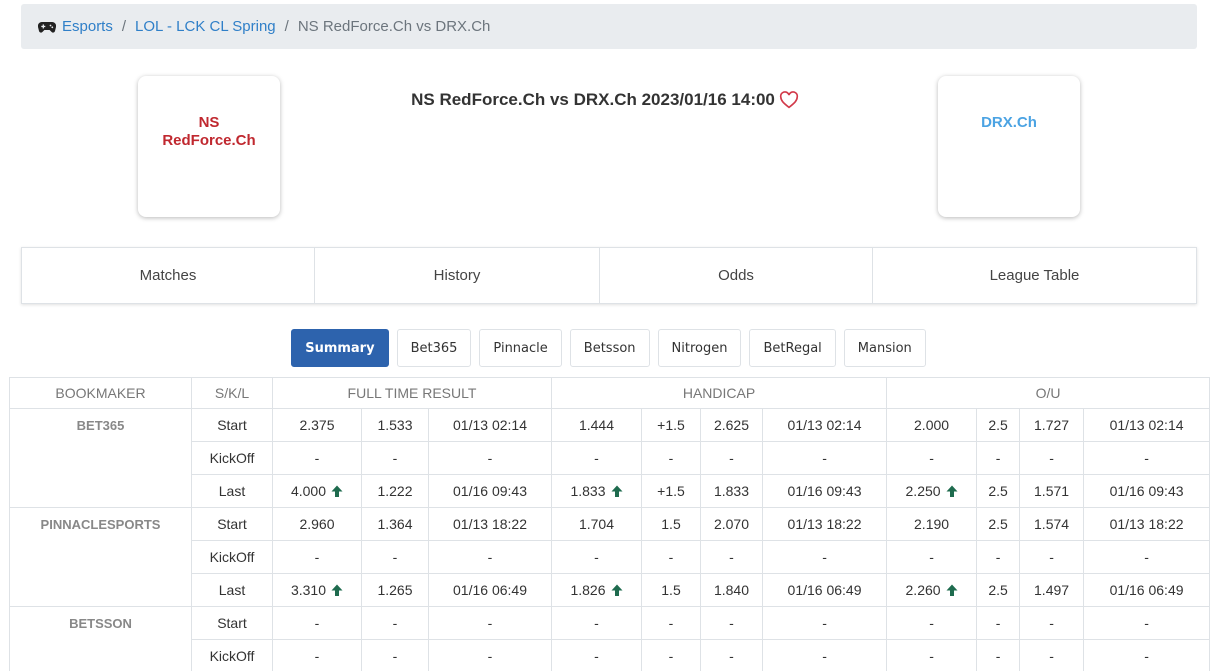  What do you see at coordinates (596, 590) in the screenshot?
I see `odds-cell: 1.826` at bounding box center [596, 590].